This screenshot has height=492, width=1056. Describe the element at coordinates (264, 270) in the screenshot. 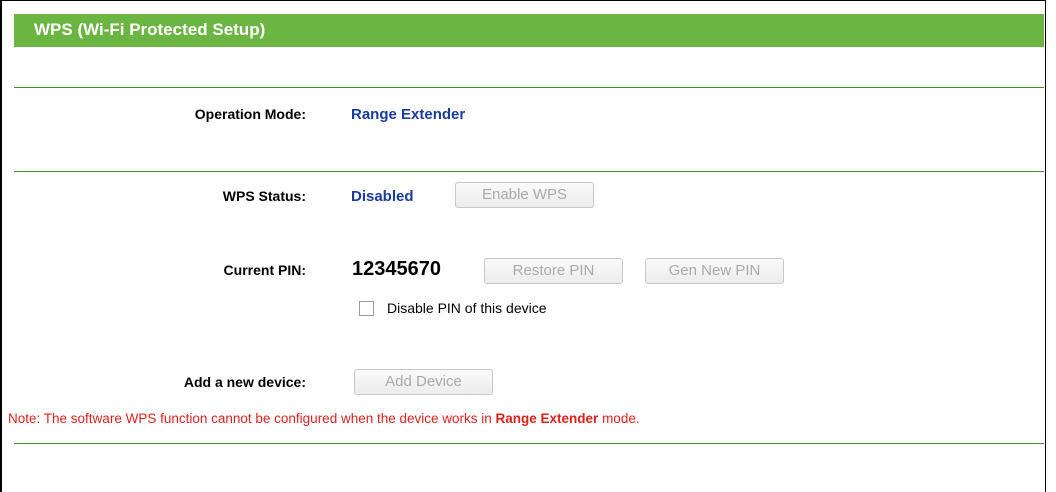

I see `current-pin-label: Current PIN:` at that location.